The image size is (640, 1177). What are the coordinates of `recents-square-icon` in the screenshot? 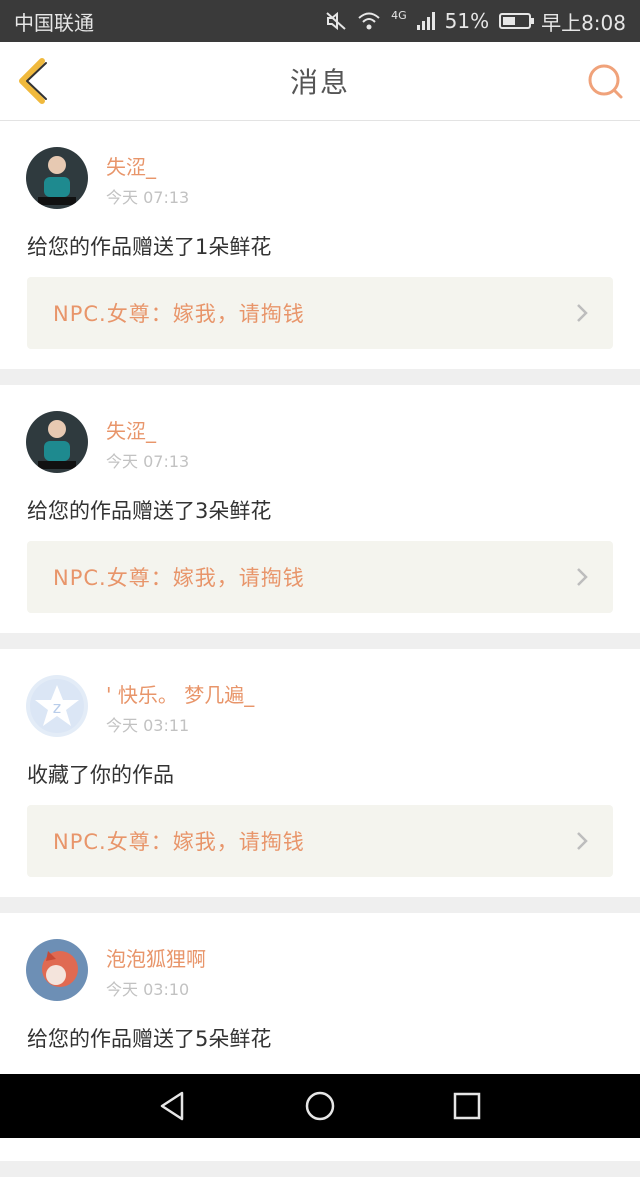 It's located at (467, 1106).